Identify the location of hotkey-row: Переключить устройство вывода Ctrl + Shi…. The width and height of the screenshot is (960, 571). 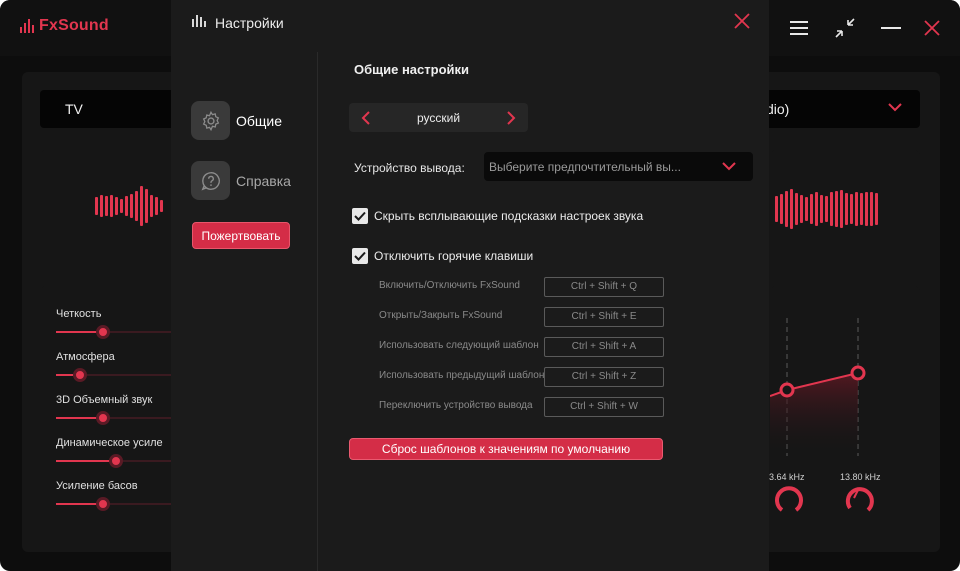
(524, 407).